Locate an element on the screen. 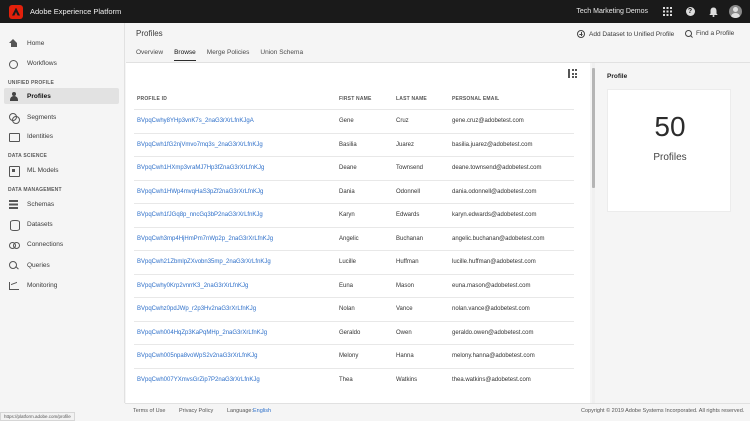  profile-id-link: BVpqCwh1fJGq8p_nncGq3bP2naG3rXrLfnKJg is located at coordinates (200, 215).